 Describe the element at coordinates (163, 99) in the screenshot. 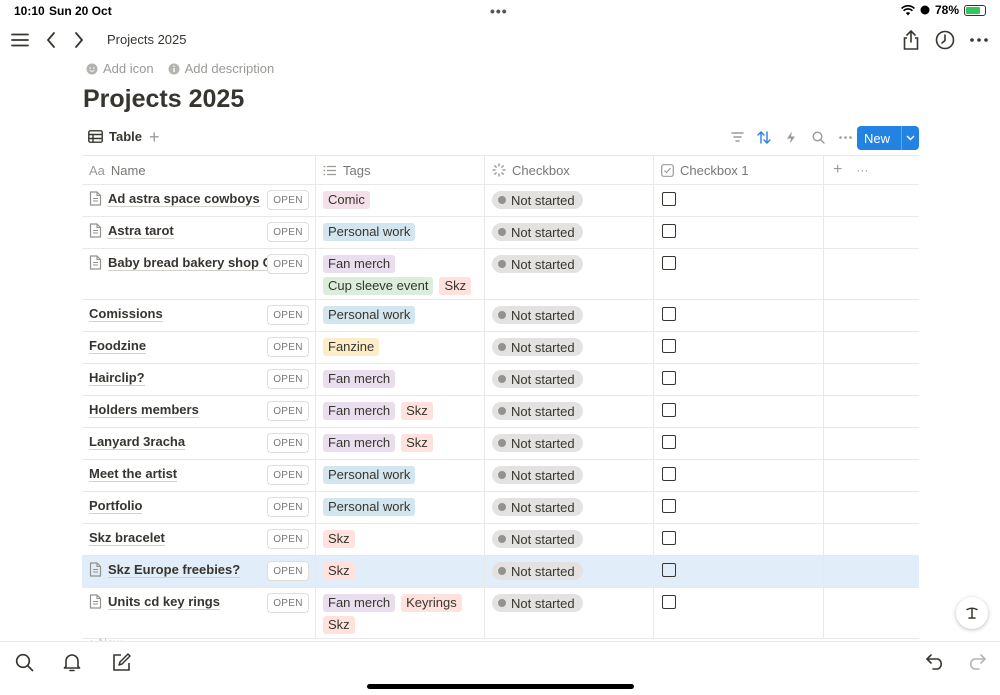

I see `page-title: Projects 2025` at that location.